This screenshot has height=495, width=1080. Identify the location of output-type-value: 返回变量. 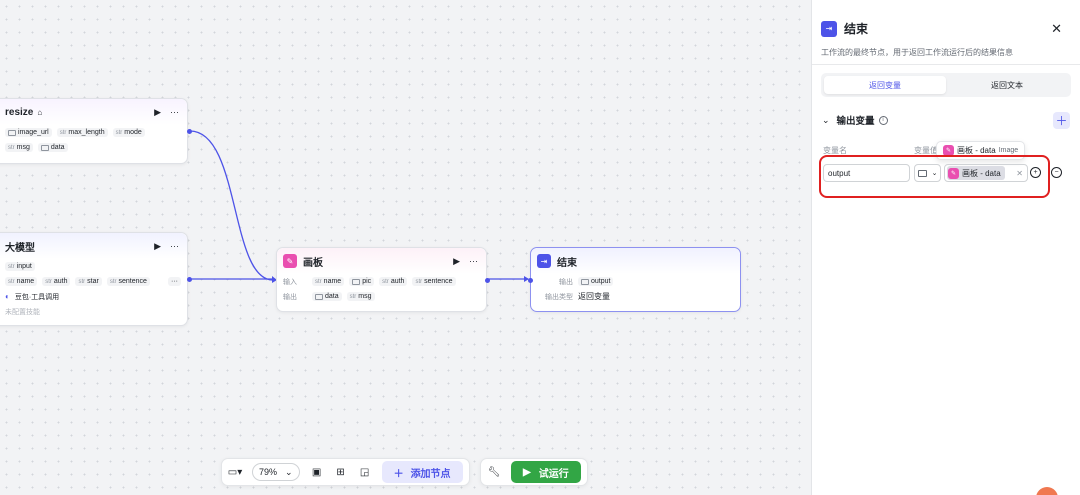
(594, 296).